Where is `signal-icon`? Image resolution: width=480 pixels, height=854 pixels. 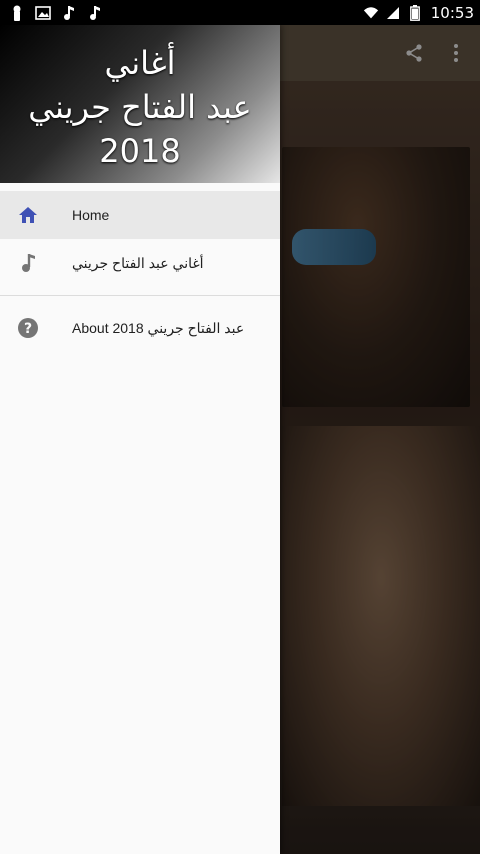 signal-icon is located at coordinates (393, 13).